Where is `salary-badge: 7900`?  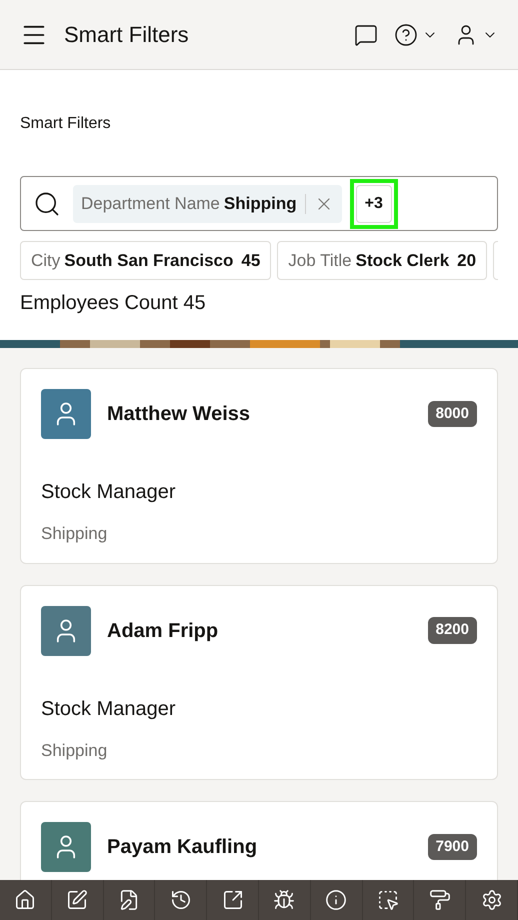 salary-badge: 7900 is located at coordinates (452, 847).